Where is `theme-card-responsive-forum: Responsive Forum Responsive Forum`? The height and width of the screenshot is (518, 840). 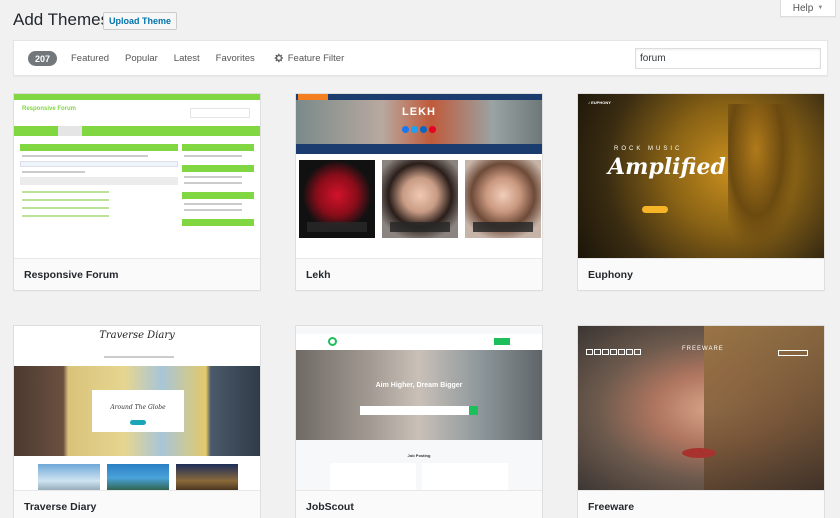 theme-card-responsive-forum: Responsive Forum Responsive Forum is located at coordinates (137, 192).